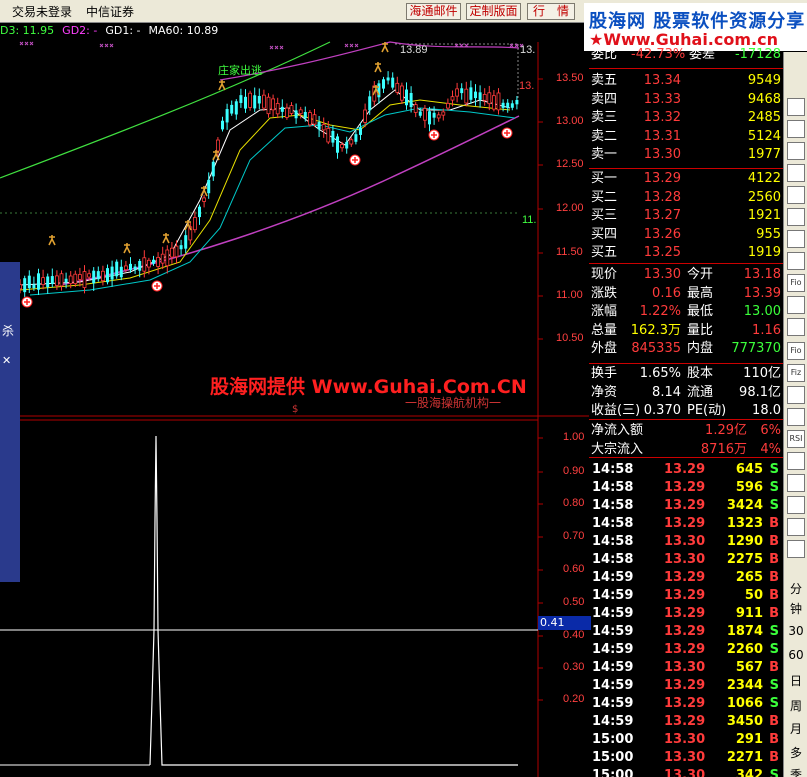 Image resolution: width=807 pixels, height=777 pixels. I want to click on ask-row: 卖四 13.33 9468, so click(686, 100).